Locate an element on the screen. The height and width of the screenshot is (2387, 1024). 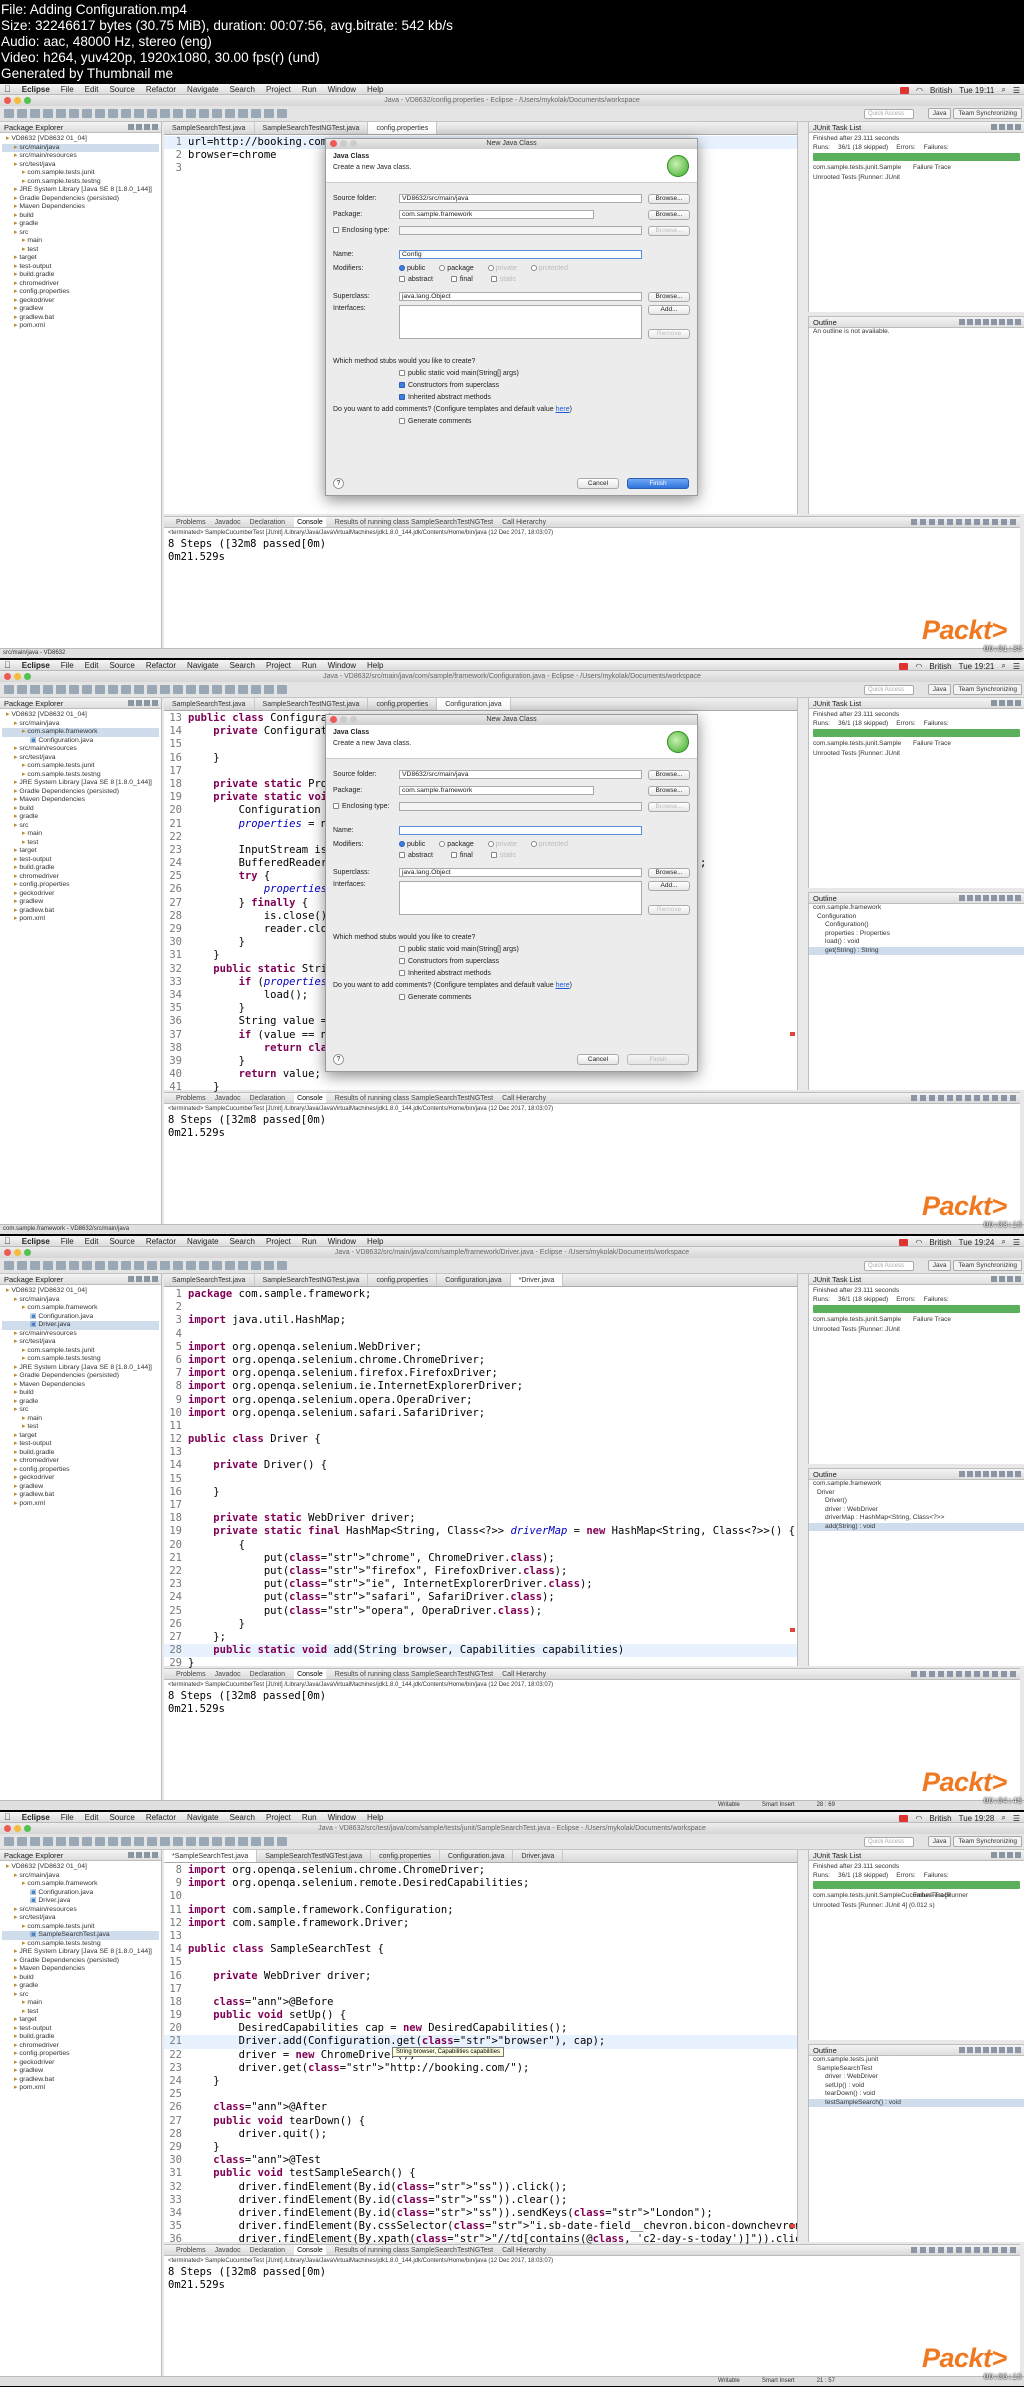
outline-item: Configuration() is located at coordinates (916, 925).